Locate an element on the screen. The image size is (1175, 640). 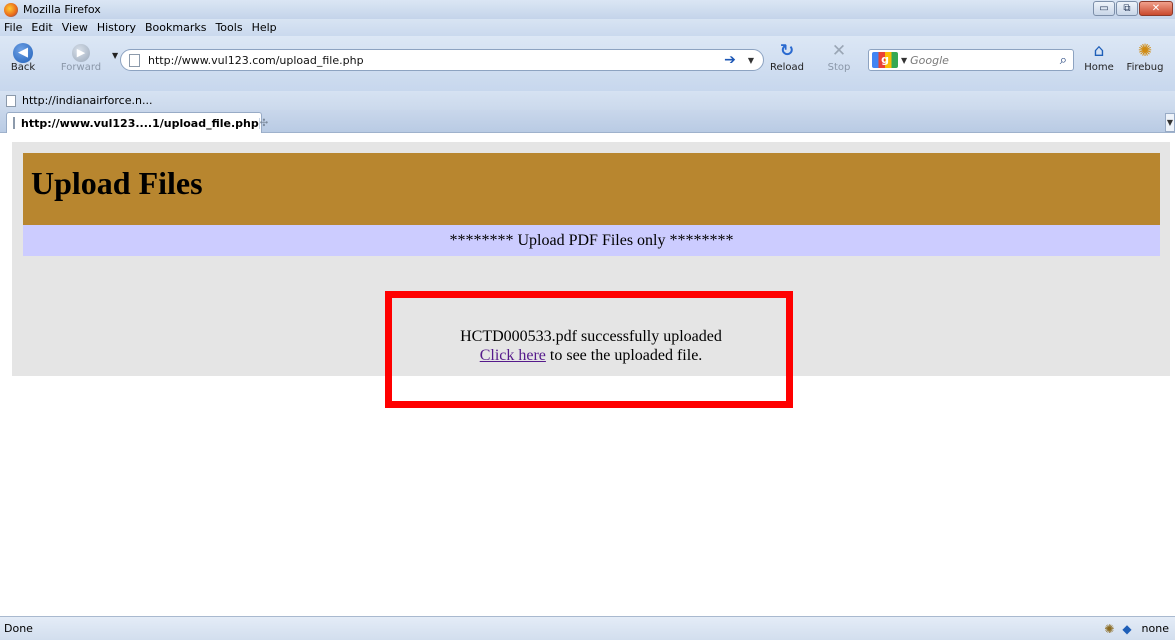
highlight-box is located at coordinates (589, 349).